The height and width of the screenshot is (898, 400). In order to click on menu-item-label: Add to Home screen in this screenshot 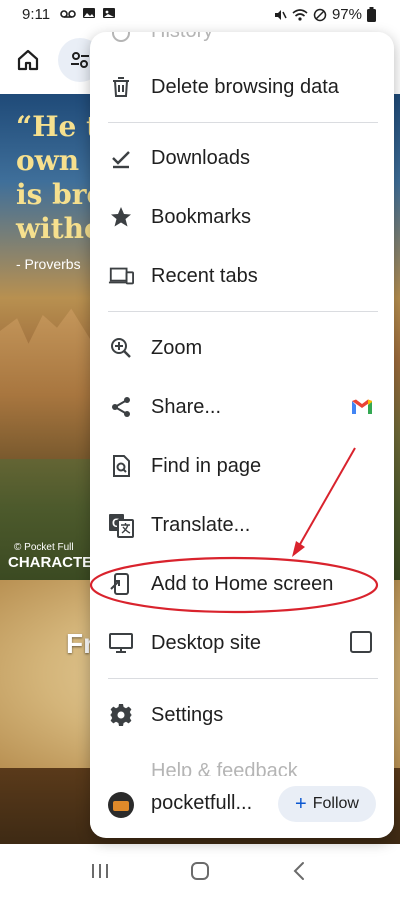, I will do `click(242, 583)`.